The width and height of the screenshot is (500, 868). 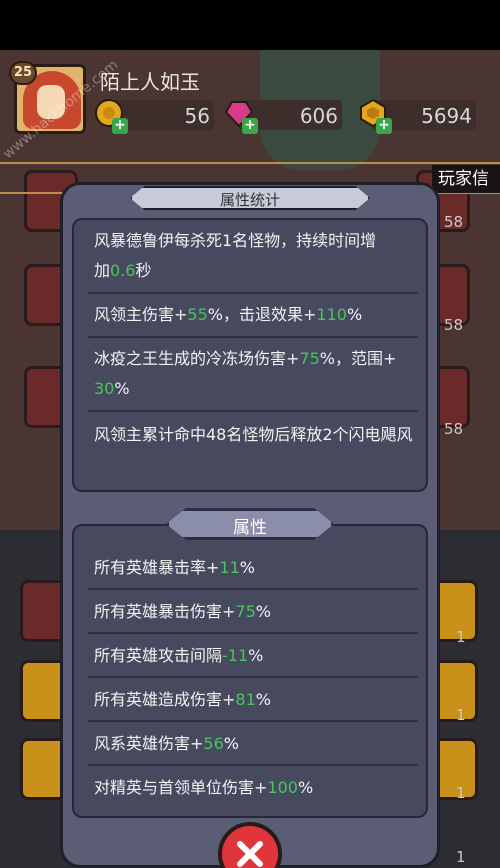 What do you see at coordinates (23, 73) in the screenshot?
I see `player-level-badge: 25` at bounding box center [23, 73].